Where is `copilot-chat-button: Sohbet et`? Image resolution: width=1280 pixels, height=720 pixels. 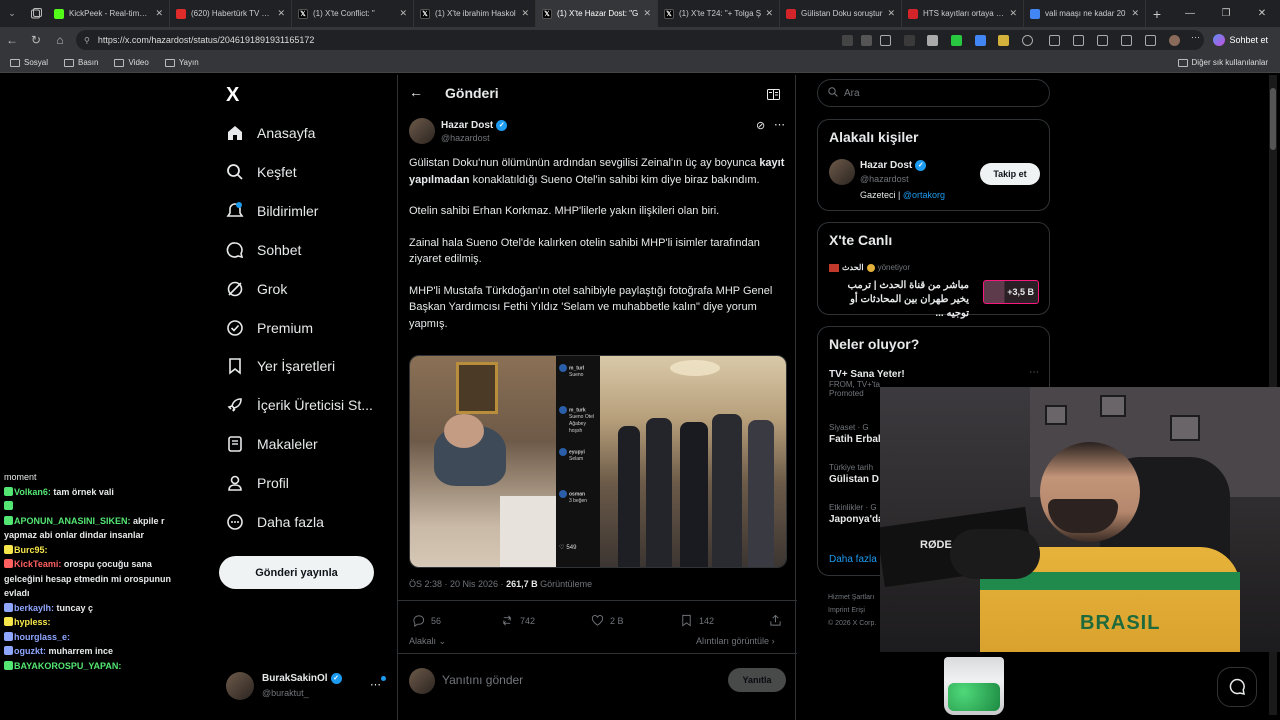 copilot-chat-button: Sohbet et is located at coordinates (1240, 40).